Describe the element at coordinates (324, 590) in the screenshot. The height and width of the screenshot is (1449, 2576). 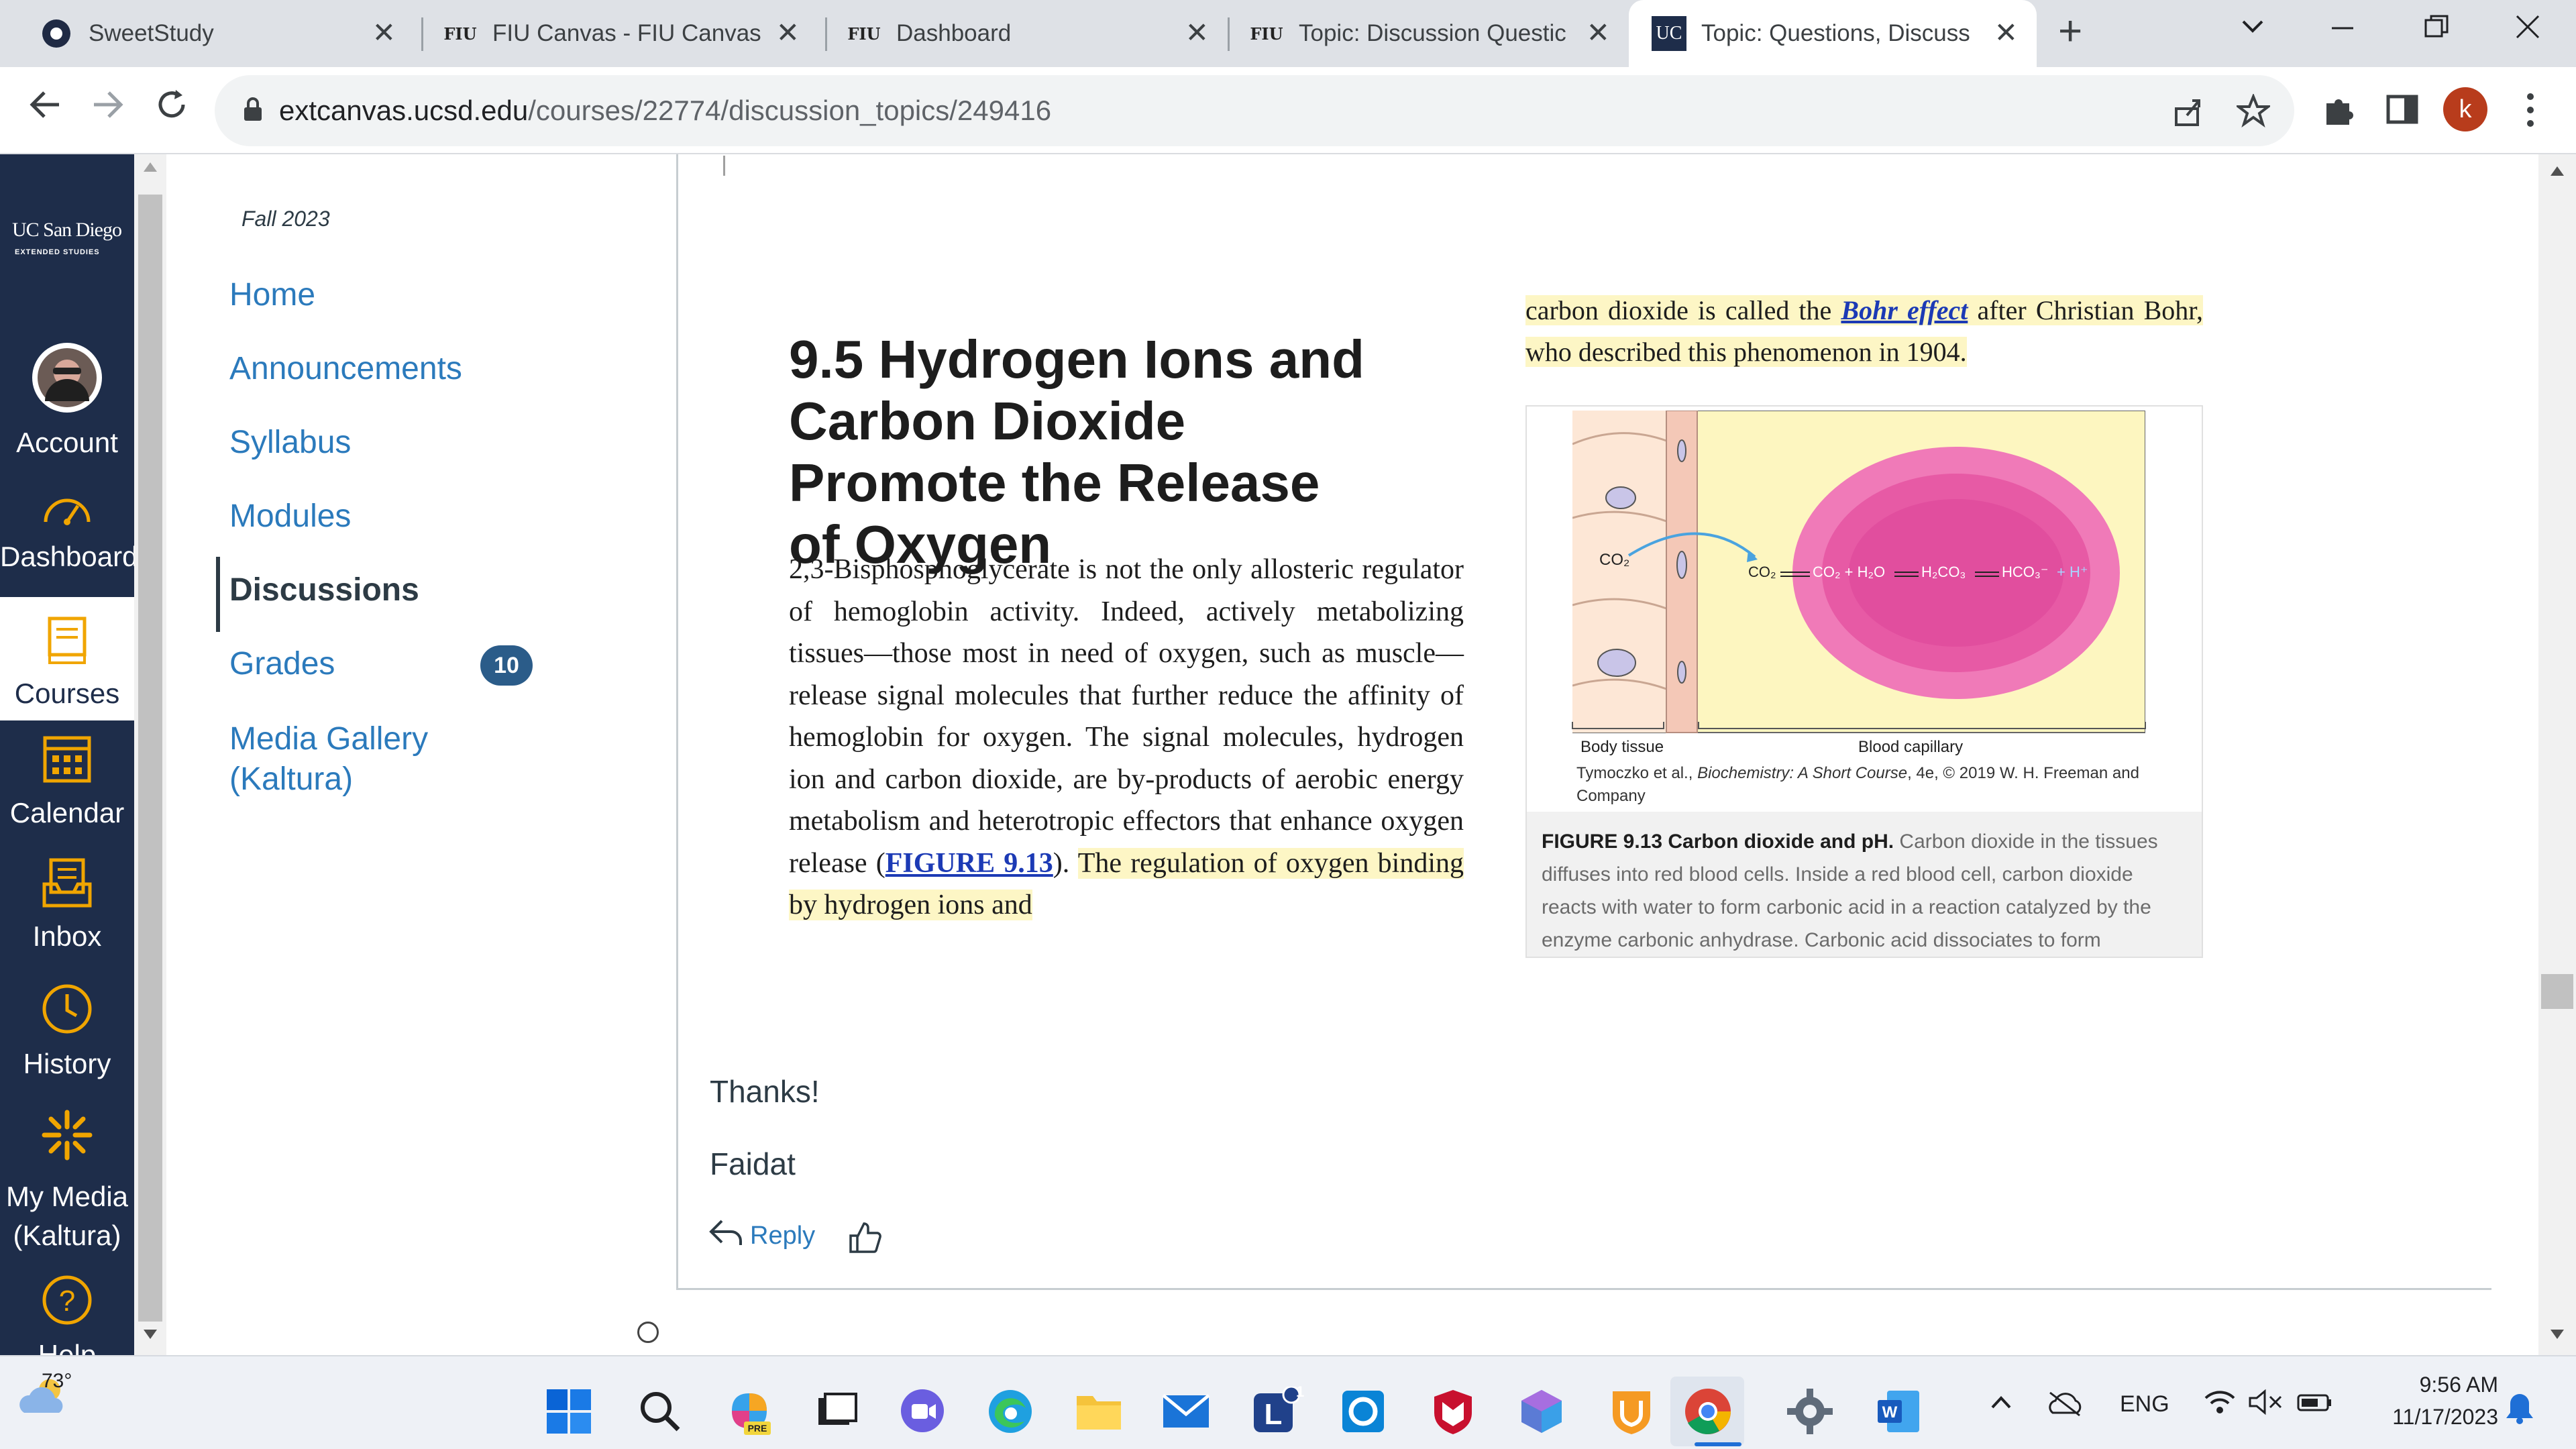
I see `course-nav-discussions: Discussions` at that location.